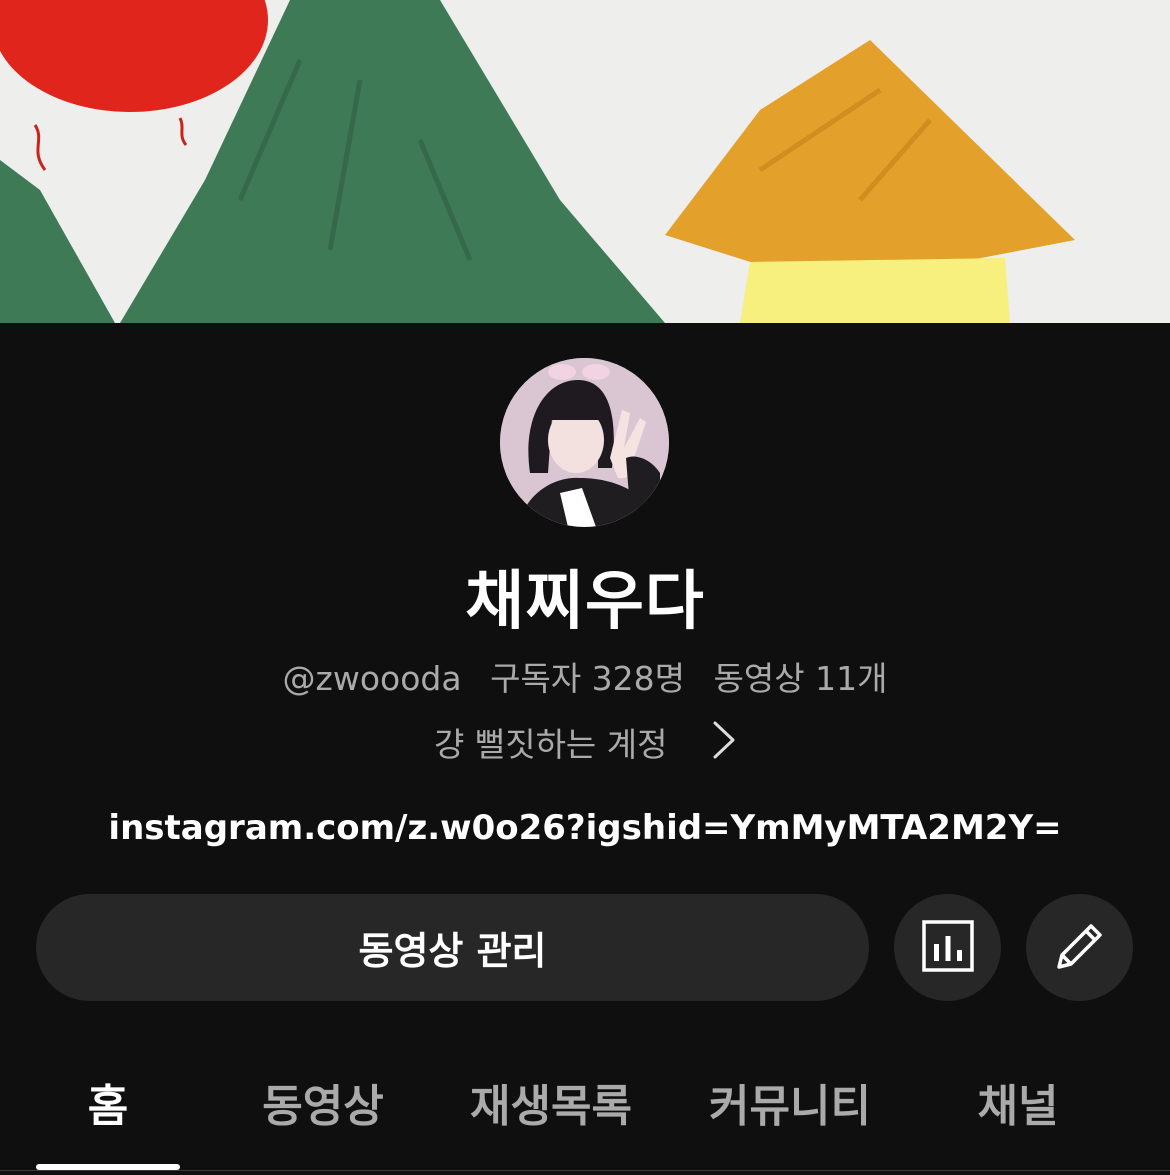 This screenshot has width=1170, height=1175. Describe the element at coordinates (551, 744) in the screenshot. I see `channel-description: 걍 뻘짓하는 계정` at that location.